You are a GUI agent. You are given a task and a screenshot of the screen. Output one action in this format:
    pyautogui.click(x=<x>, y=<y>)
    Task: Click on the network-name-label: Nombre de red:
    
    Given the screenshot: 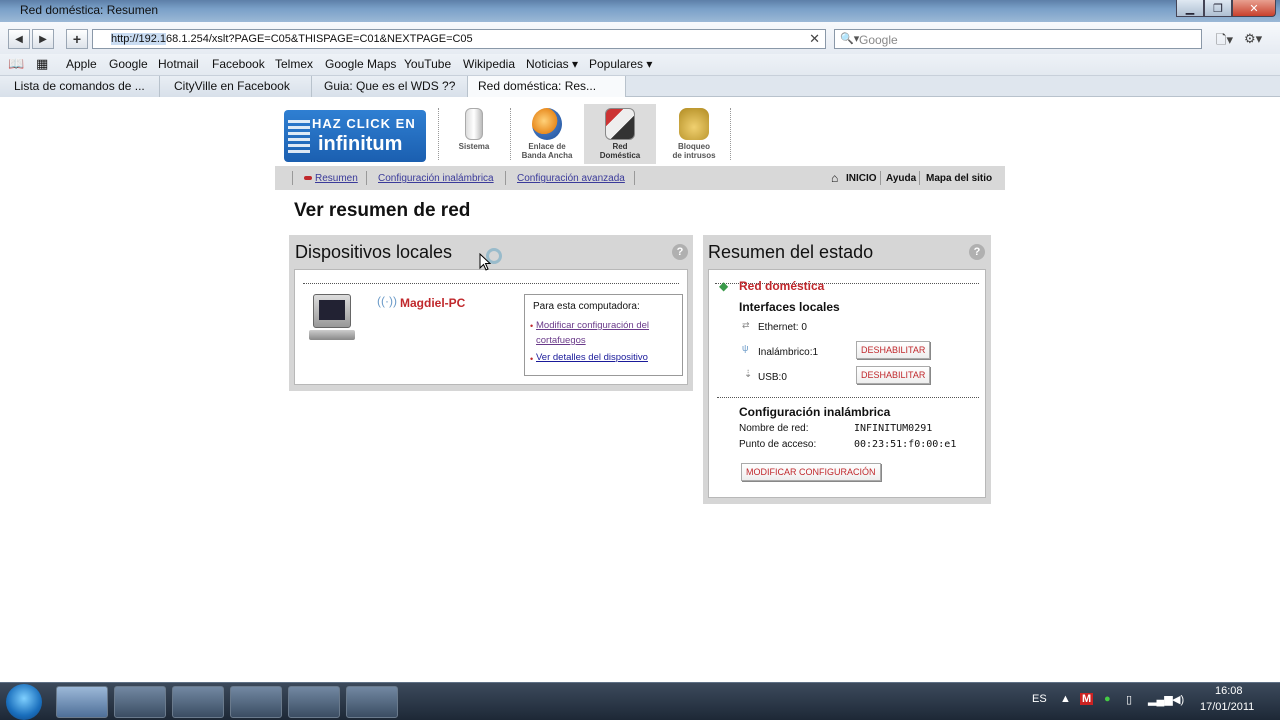 What is the action you would take?
    pyautogui.click(x=774, y=428)
    